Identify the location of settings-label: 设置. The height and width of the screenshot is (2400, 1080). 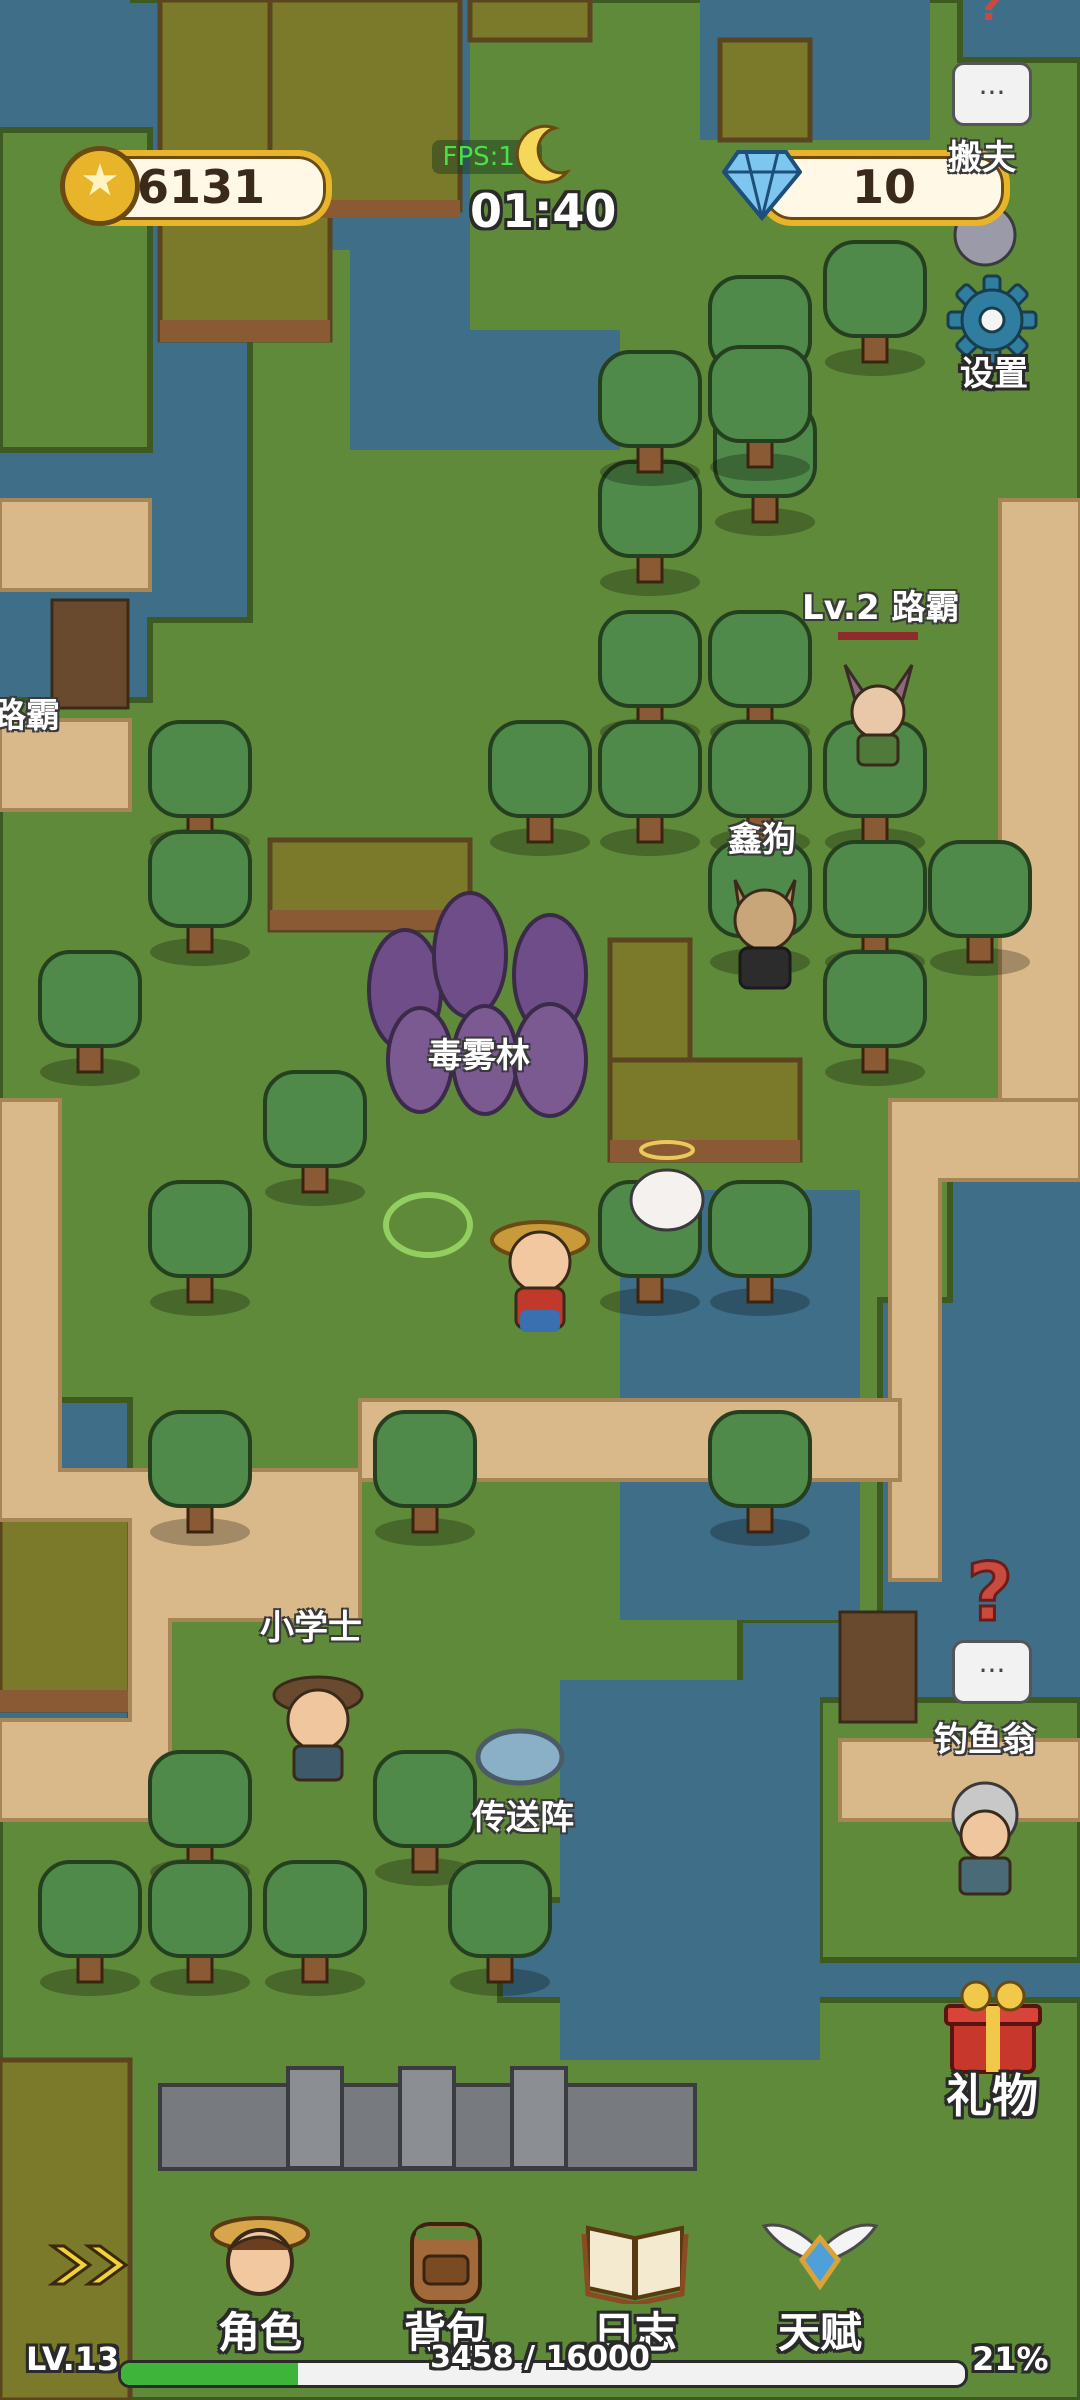
(994, 374).